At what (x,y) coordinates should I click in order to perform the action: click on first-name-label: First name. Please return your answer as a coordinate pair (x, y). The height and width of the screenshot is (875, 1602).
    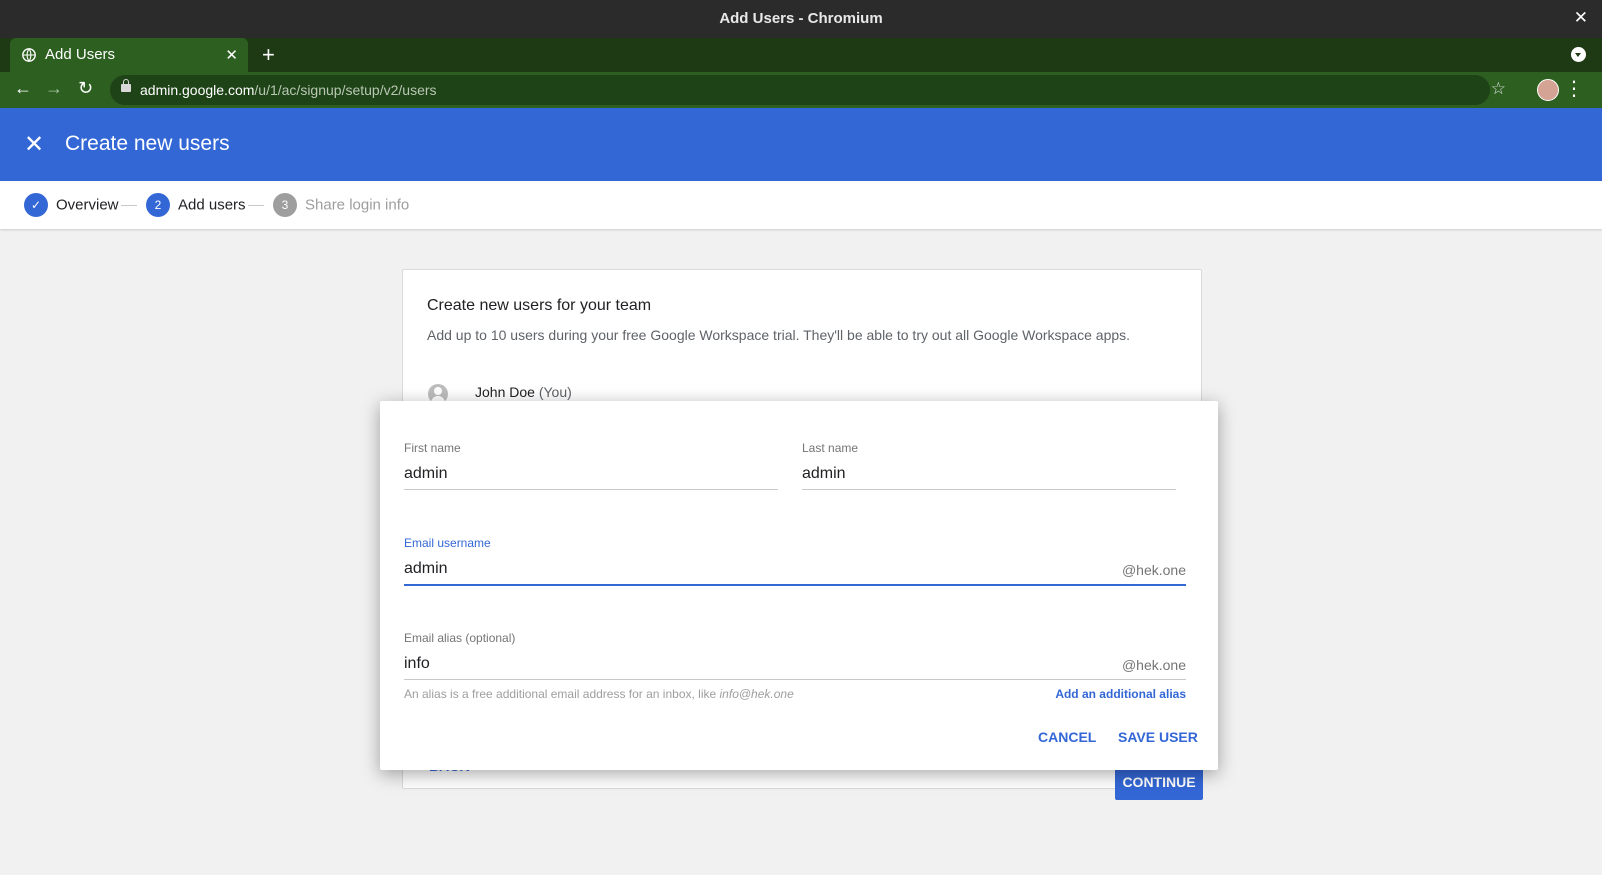
    Looking at the image, I should click on (432, 448).